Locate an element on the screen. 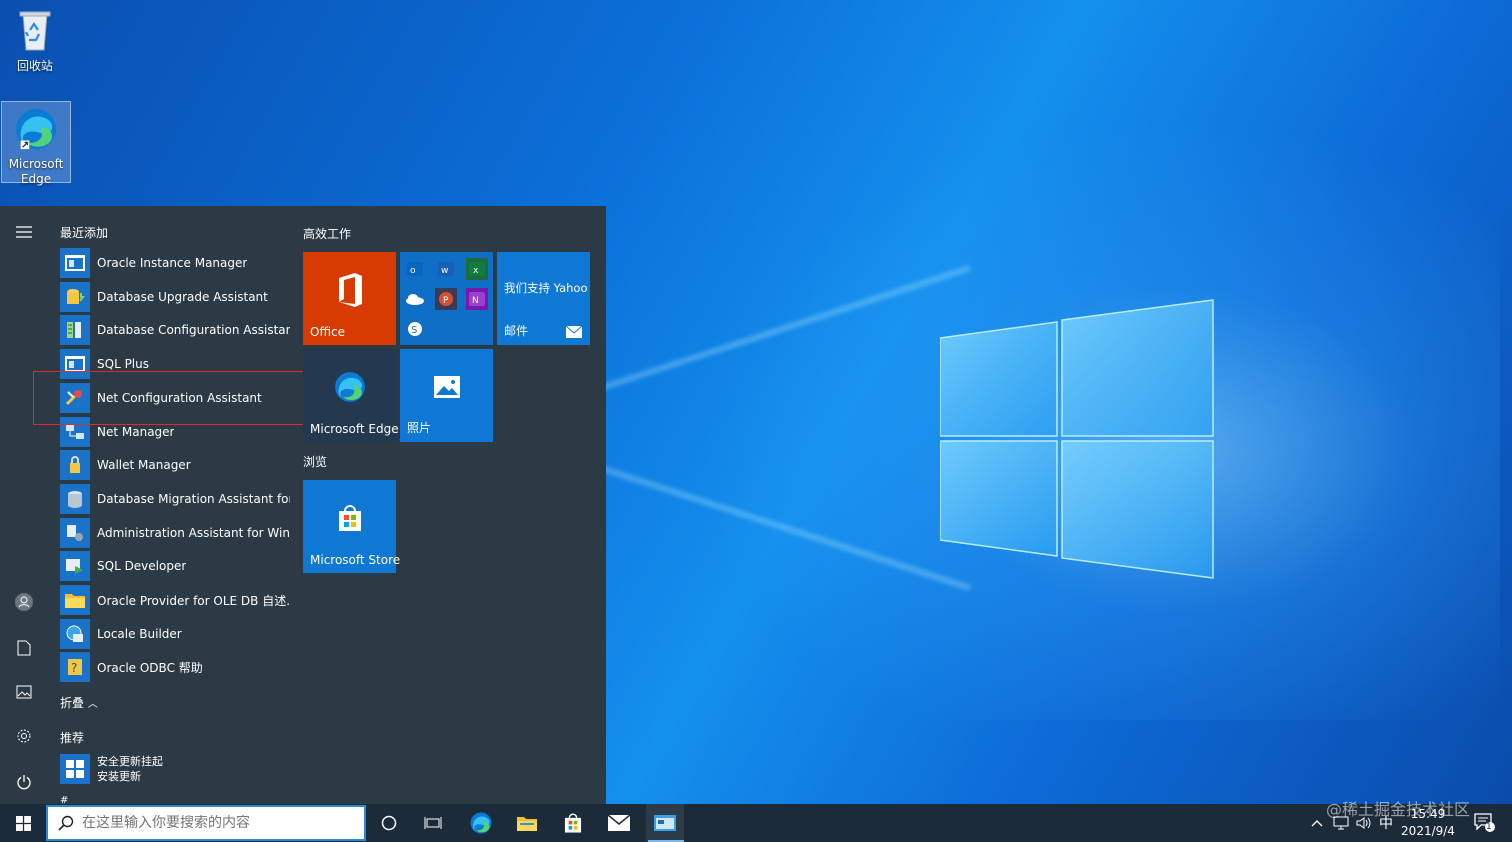  svg-text: x is located at coordinates (476, 271).